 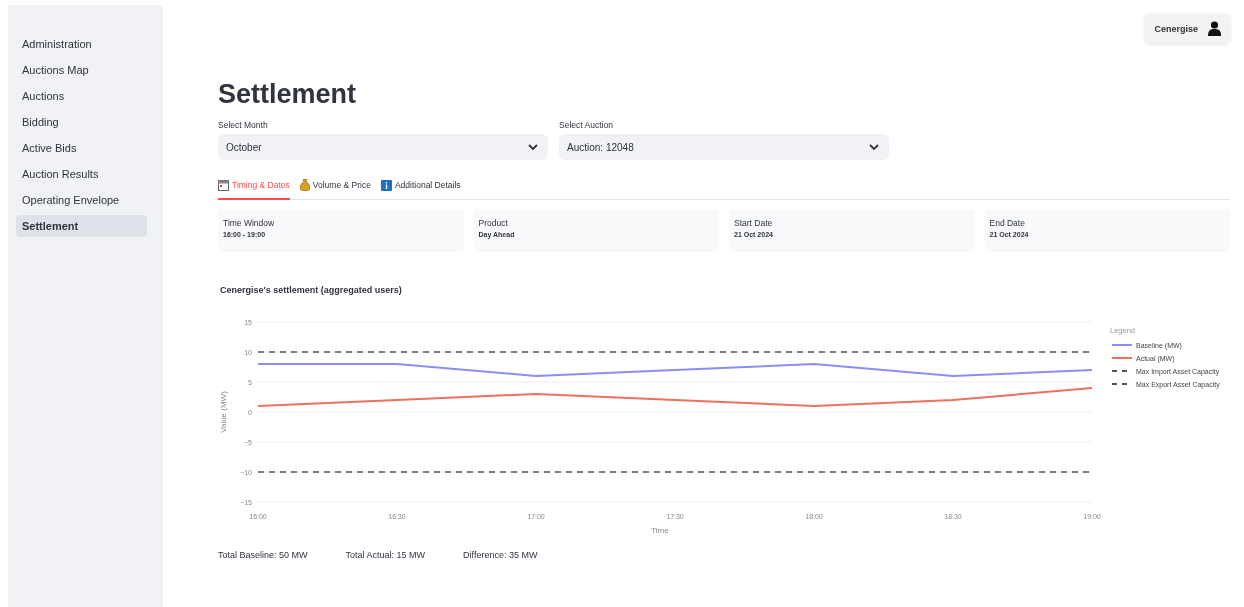 I want to click on select-label: Select Month, so click(x=243, y=125).